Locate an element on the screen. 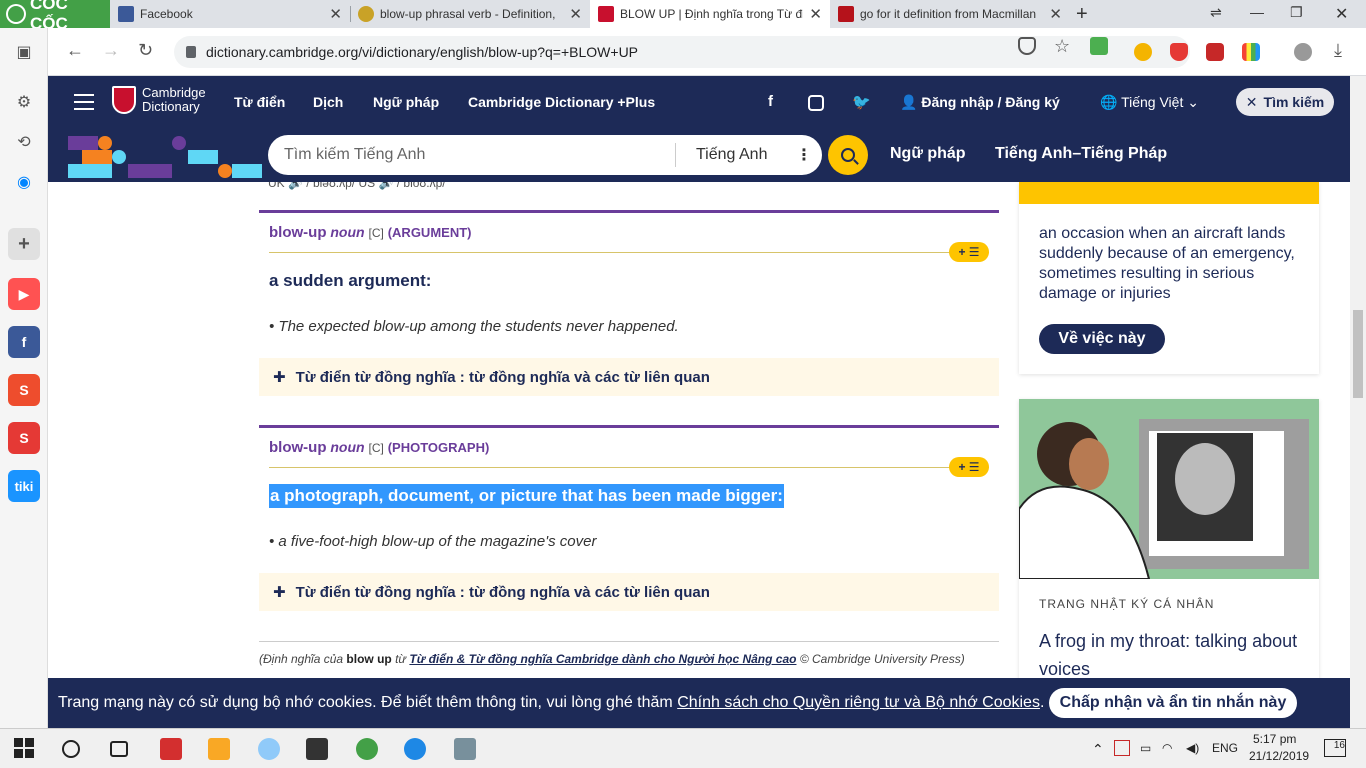 This screenshot has width=1366, height=768. coccoc-menu-button: CỐC CỐC is located at coordinates (55, 16).